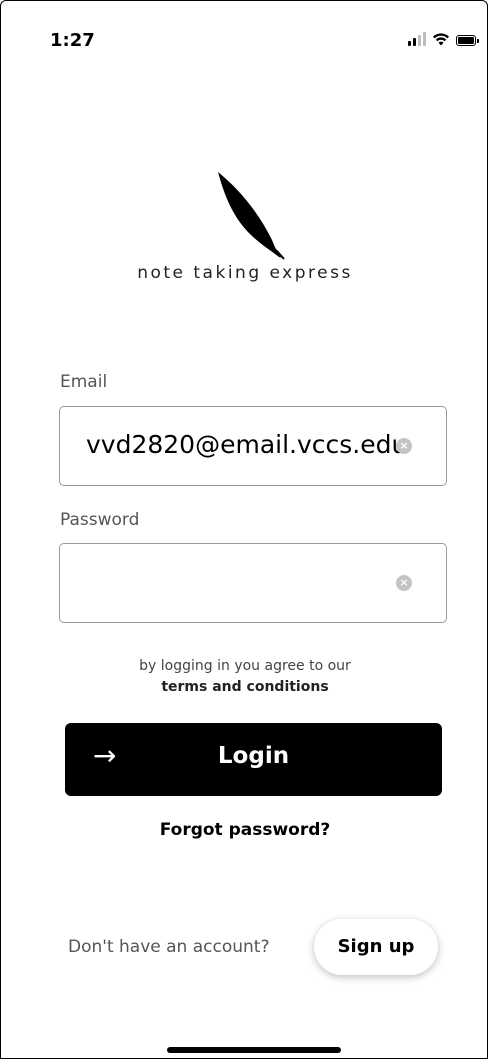  I want to click on email-field: vvd2820@email.vccs.edu ×, so click(253, 446).